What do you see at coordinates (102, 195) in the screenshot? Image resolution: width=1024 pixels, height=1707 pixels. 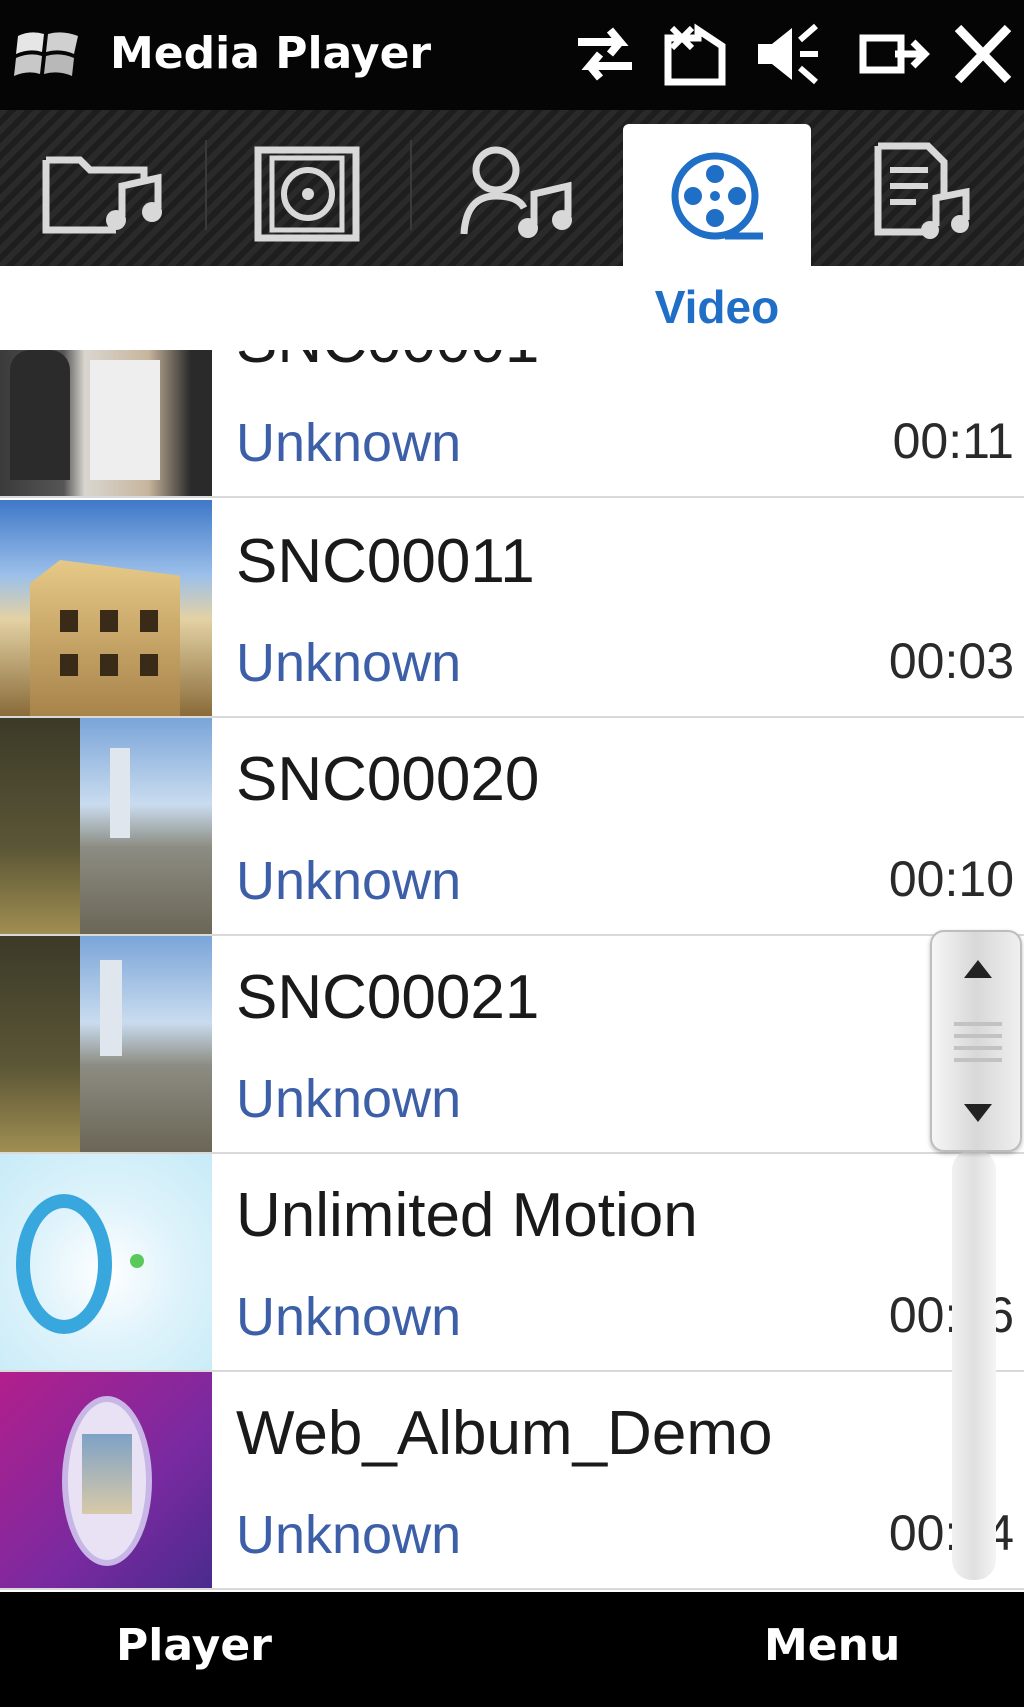 I see `folder-music-icon` at bounding box center [102, 195].